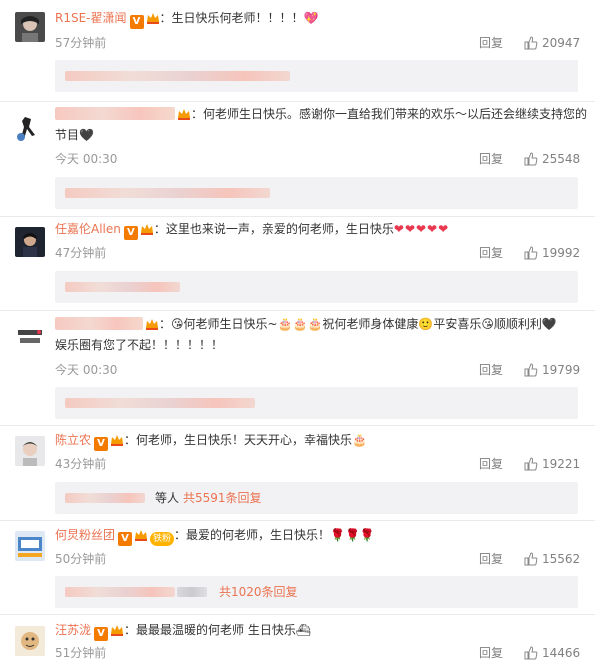  I want to click on comment-text-continued: 节目🖤, so click(74, 135).